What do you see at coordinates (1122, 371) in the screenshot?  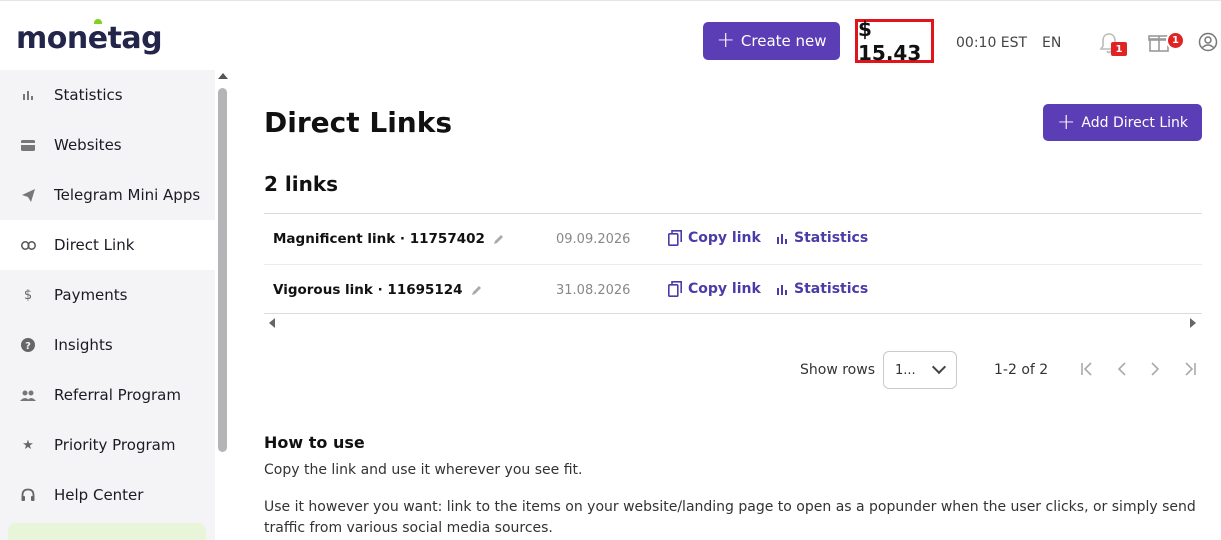 I see `prev-page-icon` at bounding box center [1122, 371].